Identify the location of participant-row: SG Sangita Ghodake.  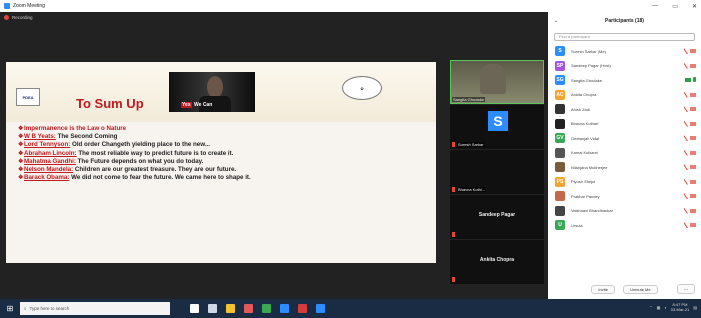
(624, 80).